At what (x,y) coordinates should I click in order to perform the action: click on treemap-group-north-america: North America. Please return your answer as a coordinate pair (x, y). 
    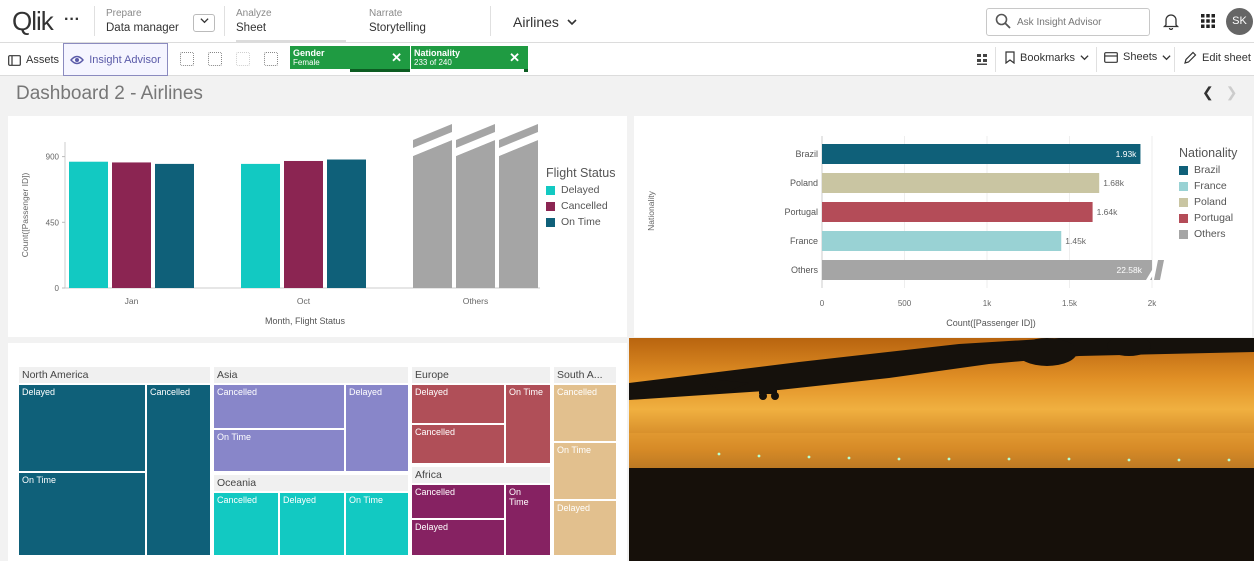
    Looking at the image, I should click on (114, 375).